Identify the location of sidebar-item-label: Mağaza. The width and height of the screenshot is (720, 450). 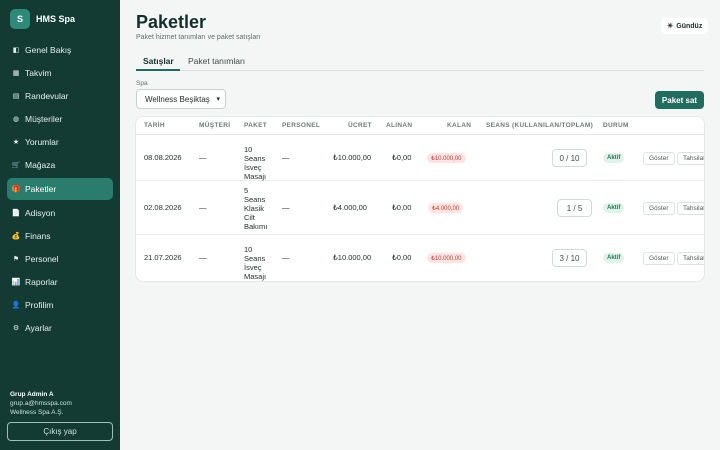
(40, 165).